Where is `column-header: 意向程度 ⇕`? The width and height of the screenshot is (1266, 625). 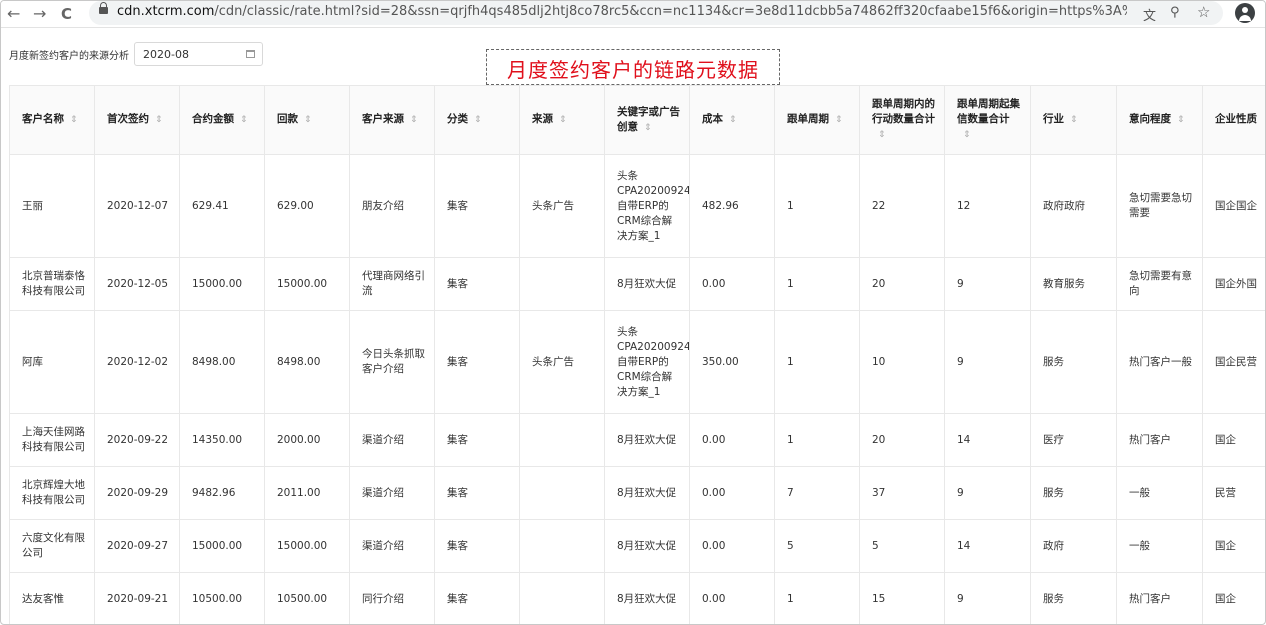 column-header: 意向程度 ⇕ is located at coordinates (1159, 120).